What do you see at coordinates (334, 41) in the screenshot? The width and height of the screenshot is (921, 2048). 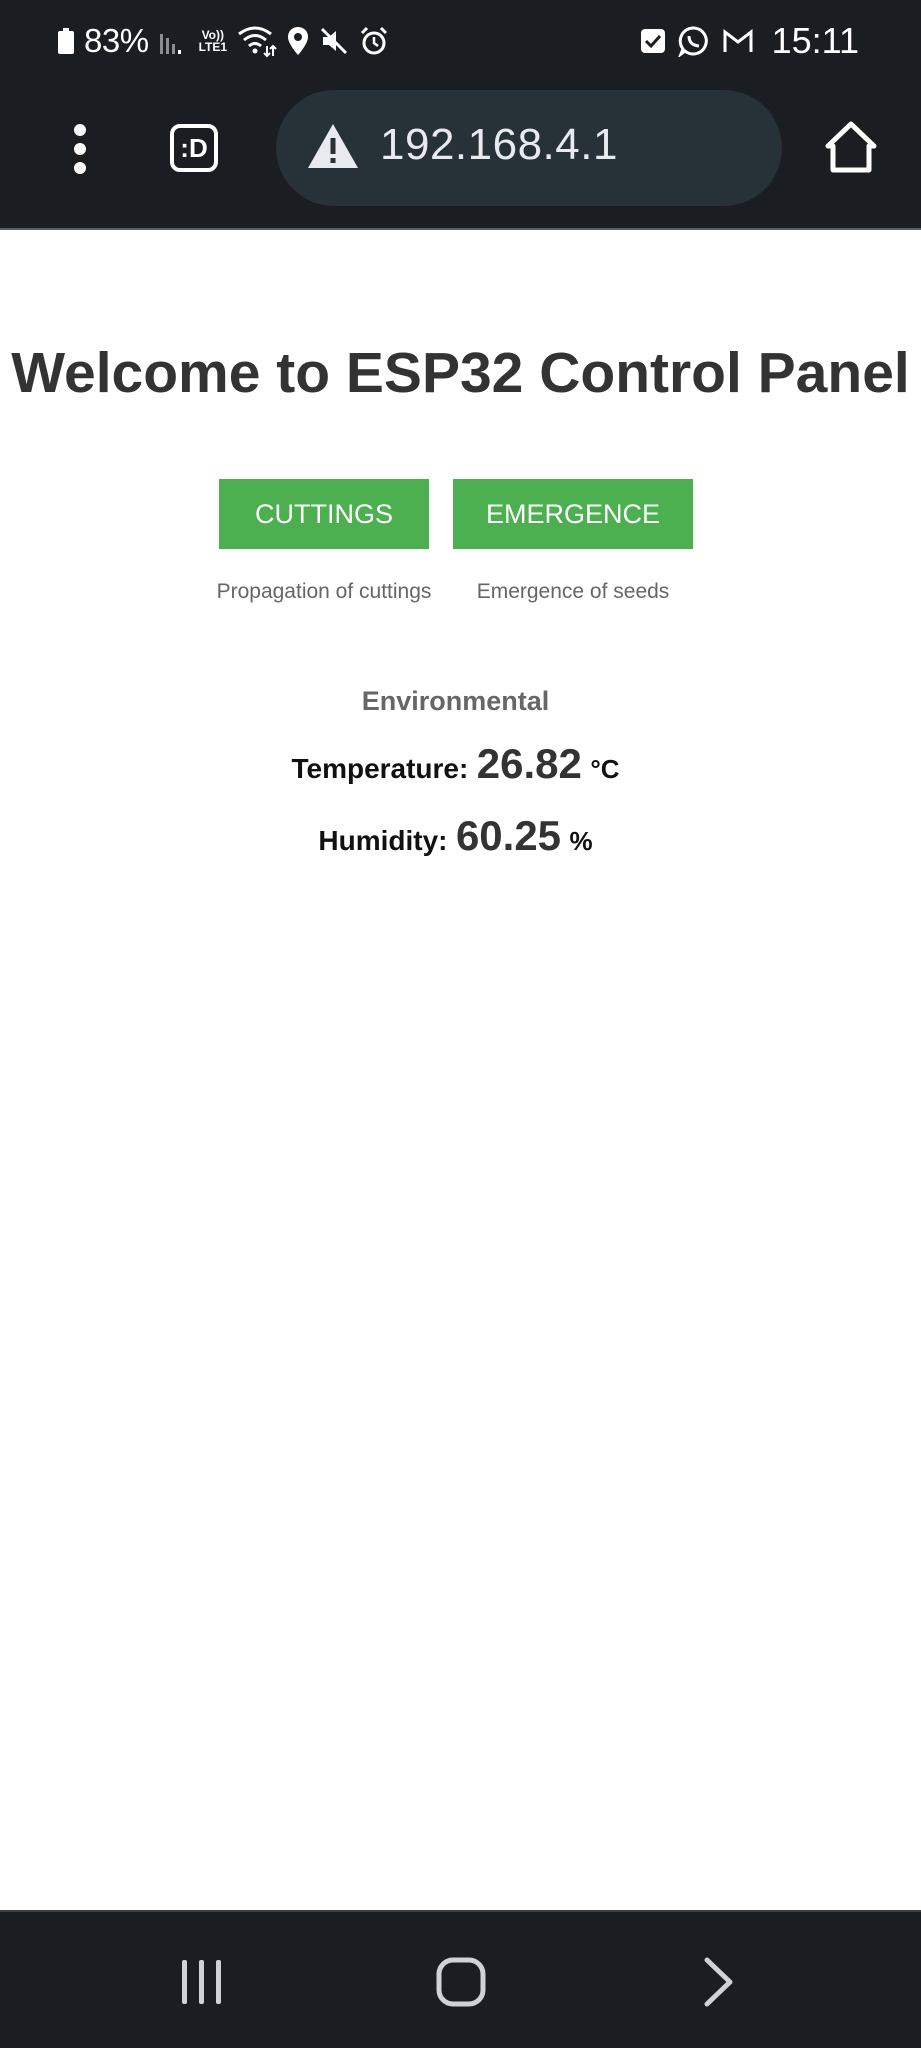 I see `mute-icon` at bounding box center [334, 41].